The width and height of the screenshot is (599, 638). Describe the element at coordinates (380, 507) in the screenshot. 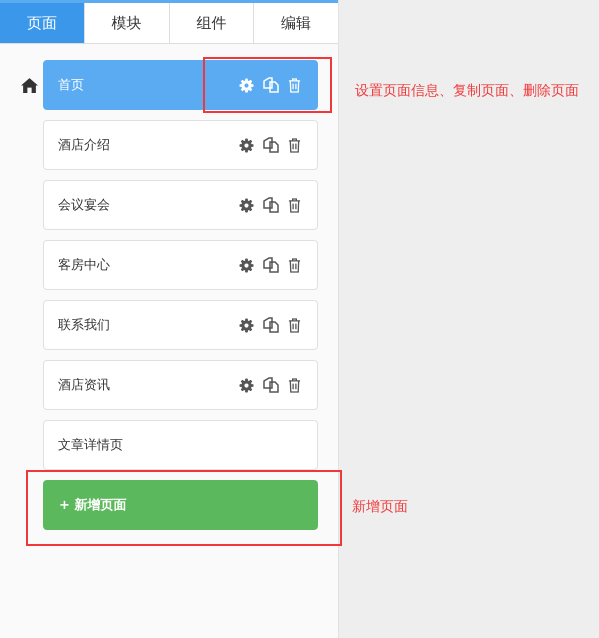

I see `annotation-text: 新增页面` at that location.